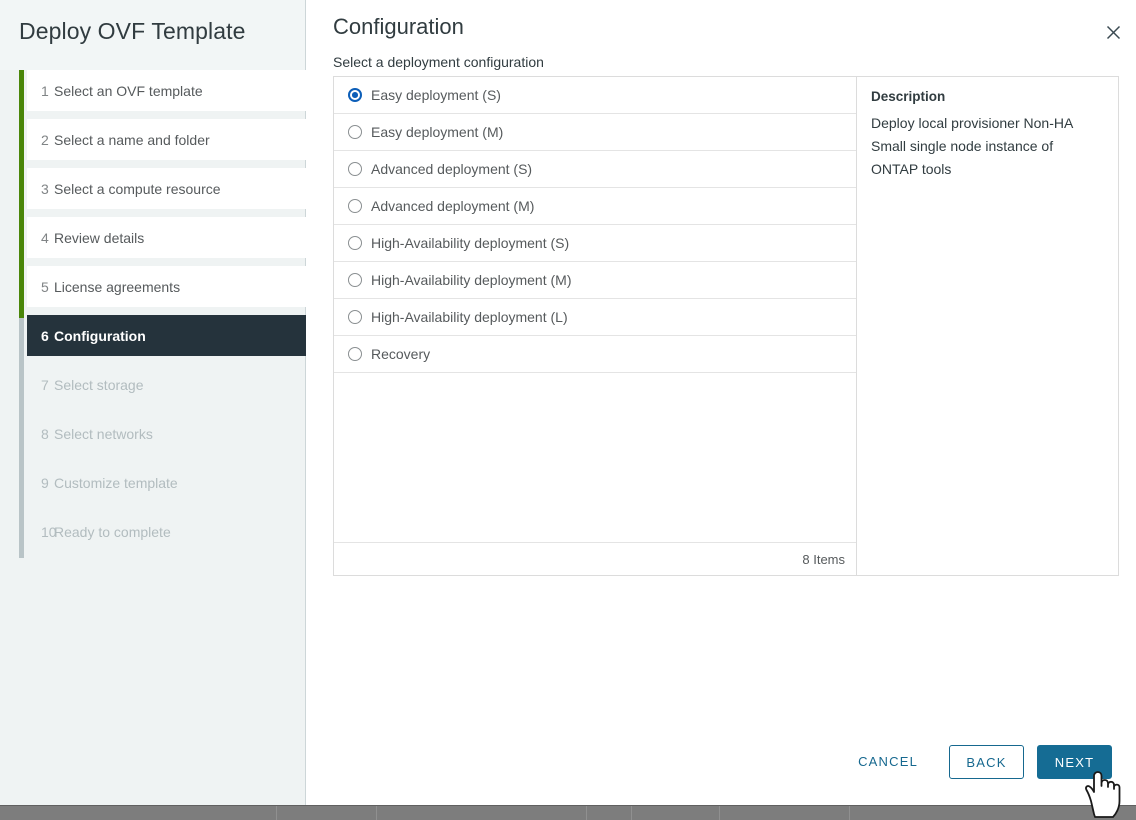  I want to click on description-title: Description, so click(908, 96).